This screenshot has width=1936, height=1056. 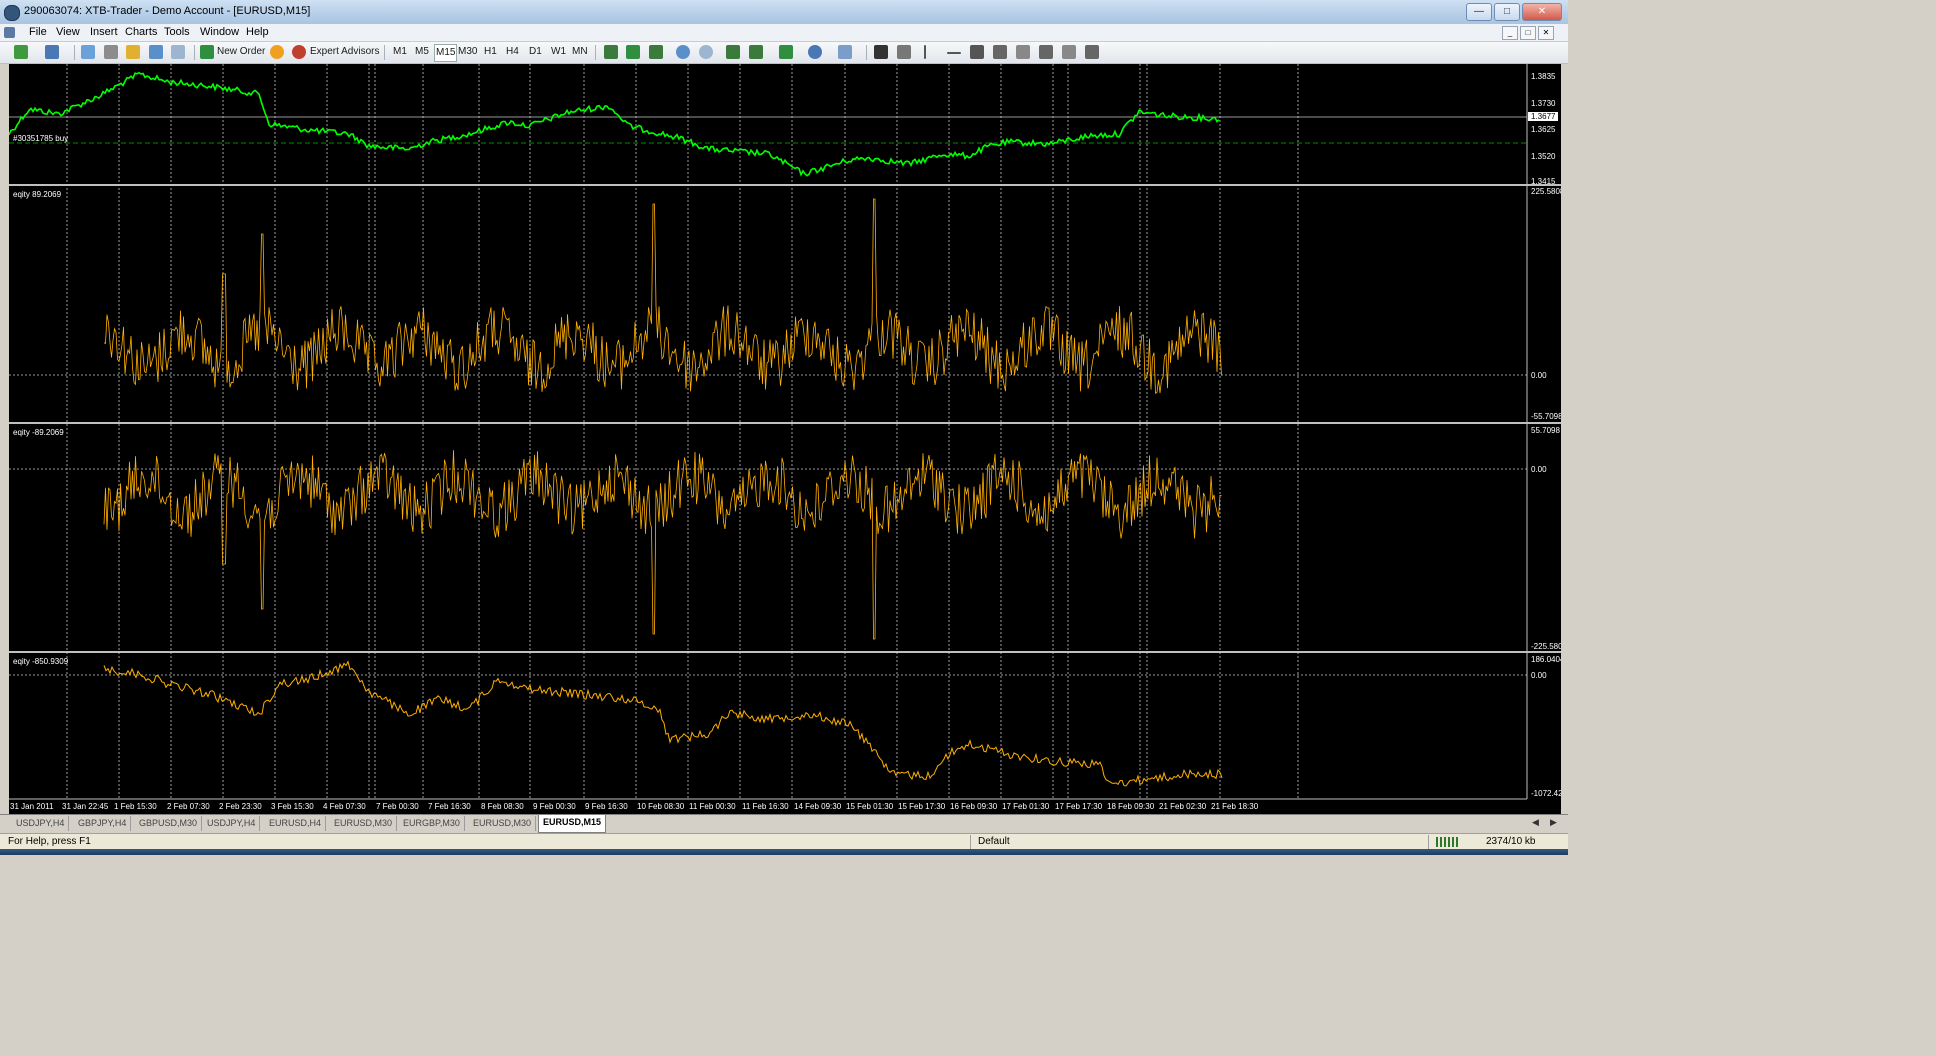 What do you see at coordinates (177, 32) in the screenshot?
I see `menu-tools: Tools` at bounding box center [177, 32].